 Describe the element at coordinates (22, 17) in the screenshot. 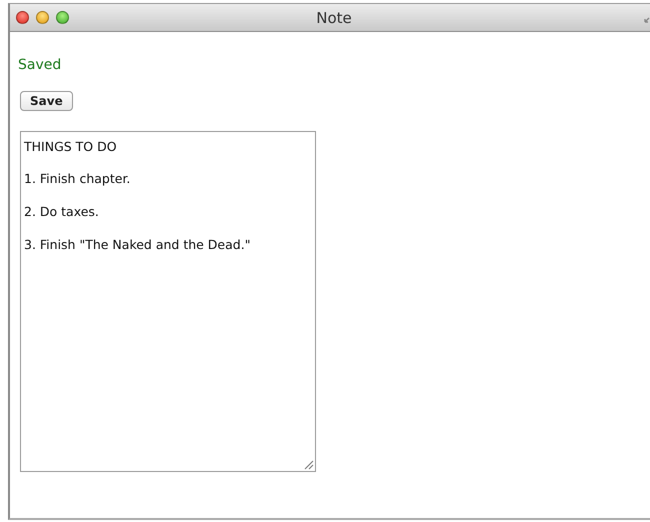

I see `close-button` at that location.